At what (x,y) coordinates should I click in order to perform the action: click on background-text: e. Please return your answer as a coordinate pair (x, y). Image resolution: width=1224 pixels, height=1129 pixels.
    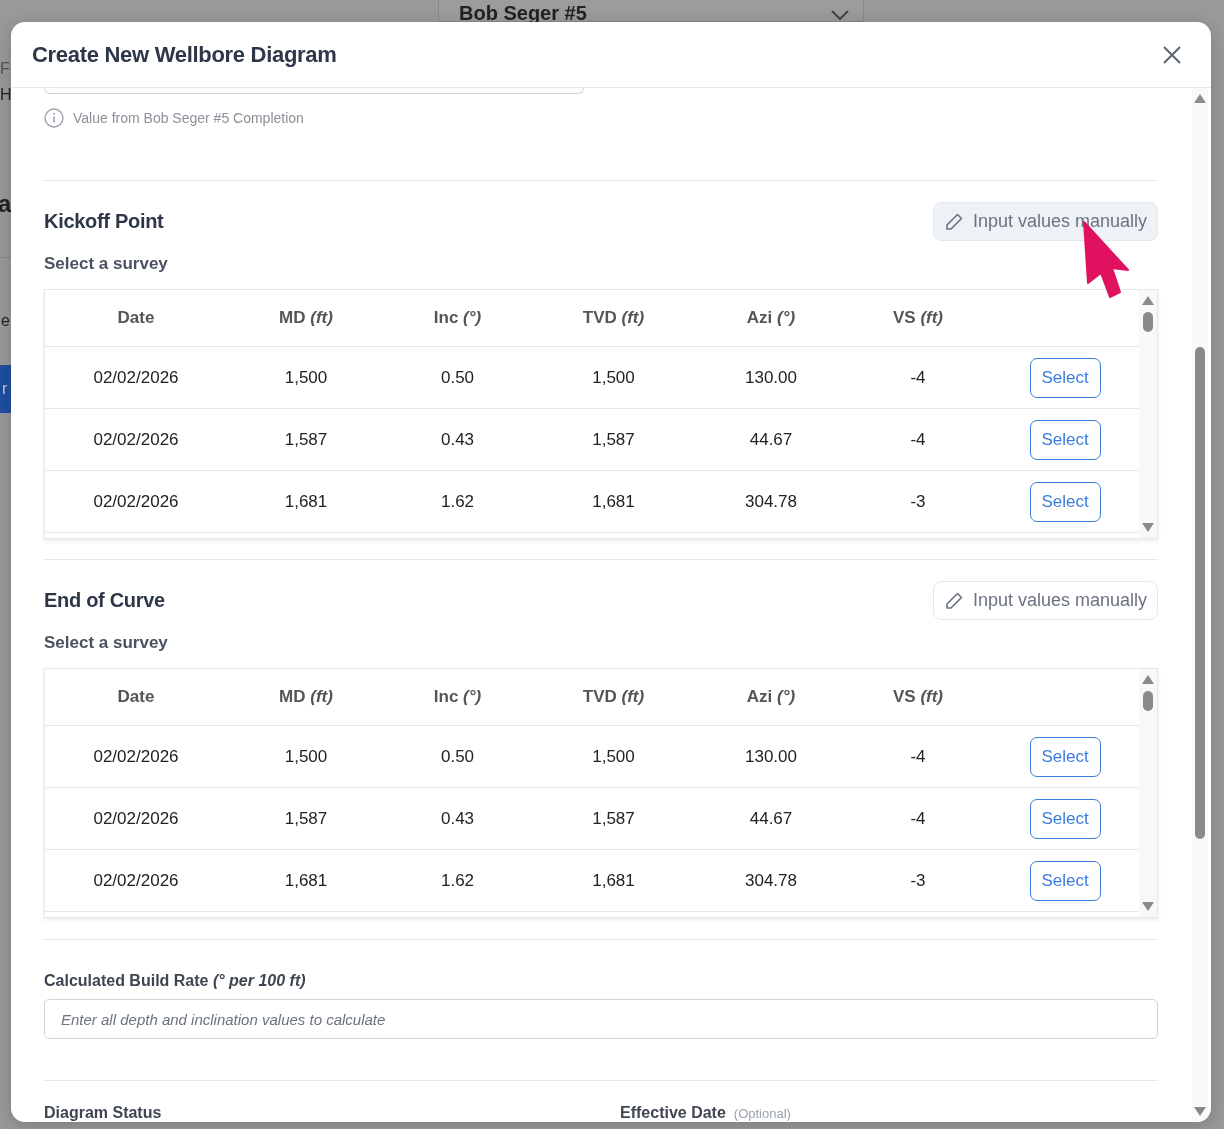
    Looking at the image, I should click on (5, 321).